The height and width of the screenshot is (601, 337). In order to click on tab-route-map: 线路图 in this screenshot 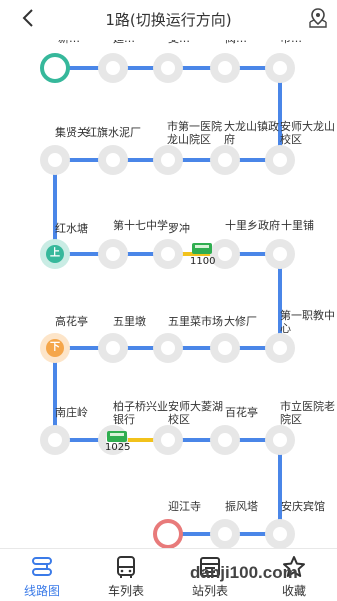, I will do `click(42, 575)`.